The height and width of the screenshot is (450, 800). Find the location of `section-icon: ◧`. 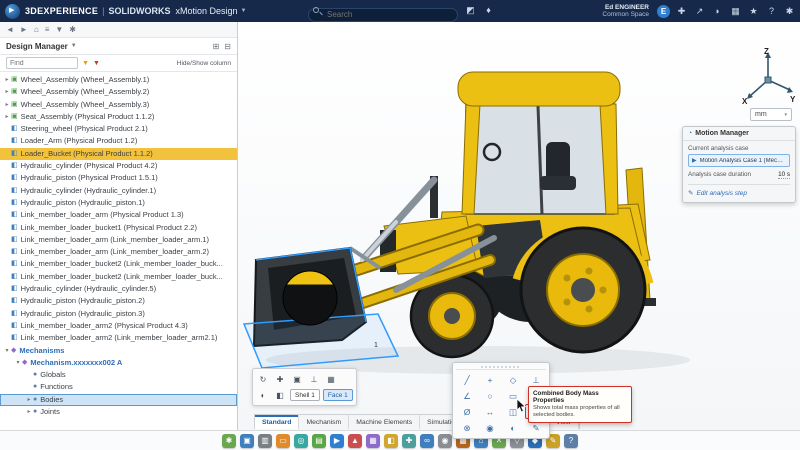

section-icon: ◧ is located at coordinates (391, 440).